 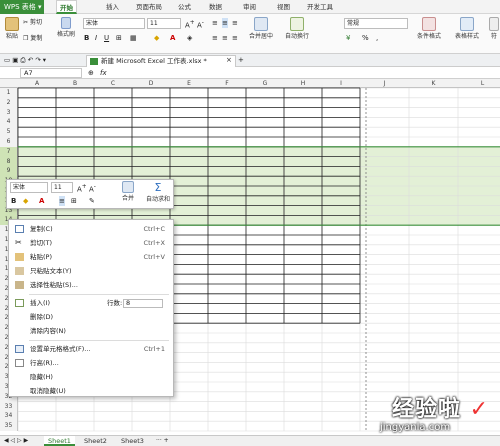 What do you see at coordinates (19, 257) in the screenshot?
I see `paste-menu-icon` at bounding box center [19, 257].